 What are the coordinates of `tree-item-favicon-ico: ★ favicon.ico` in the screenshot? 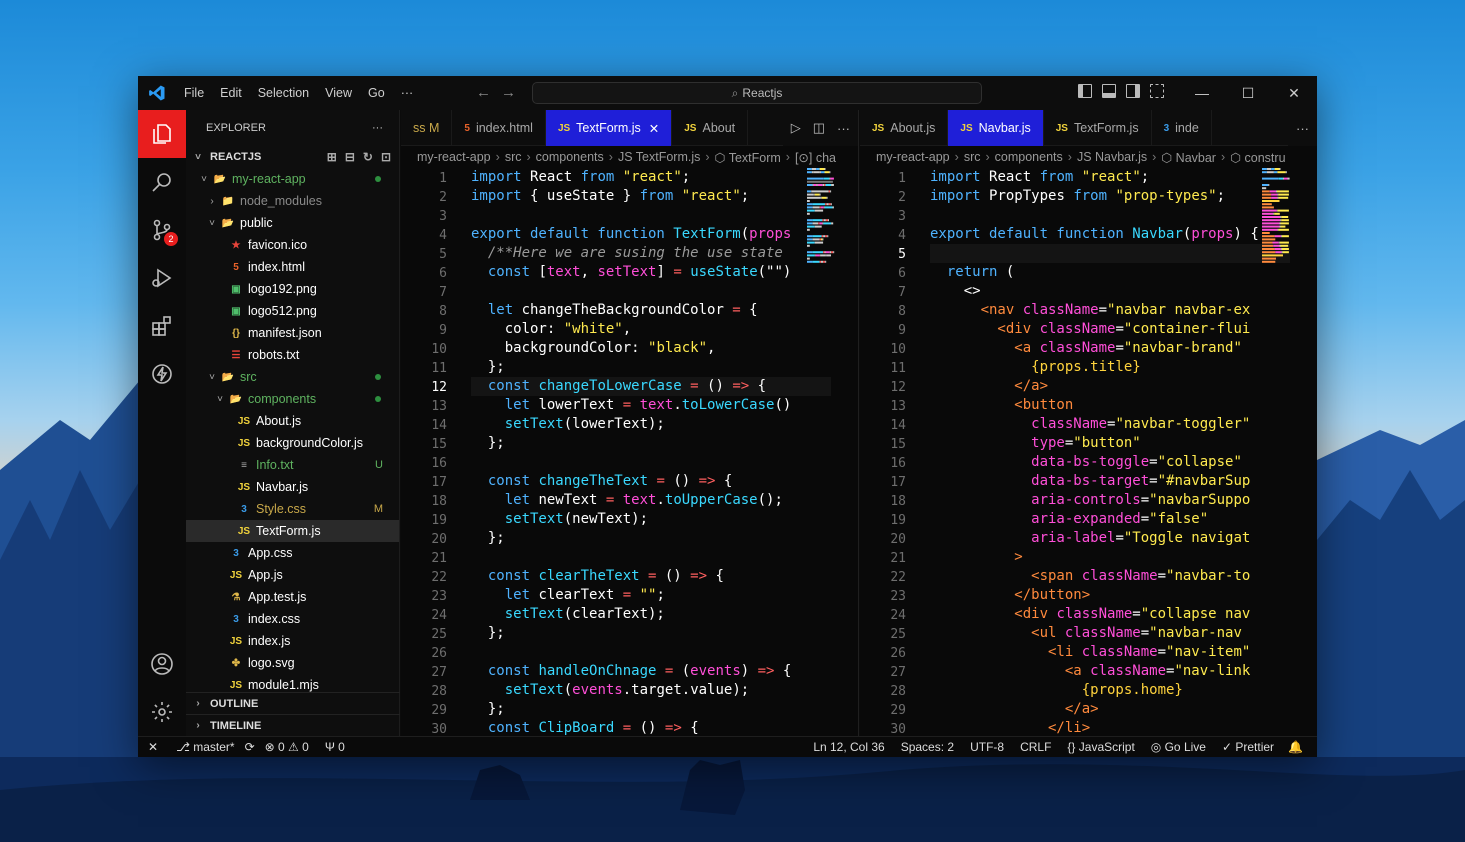 It's located at (292, 245).